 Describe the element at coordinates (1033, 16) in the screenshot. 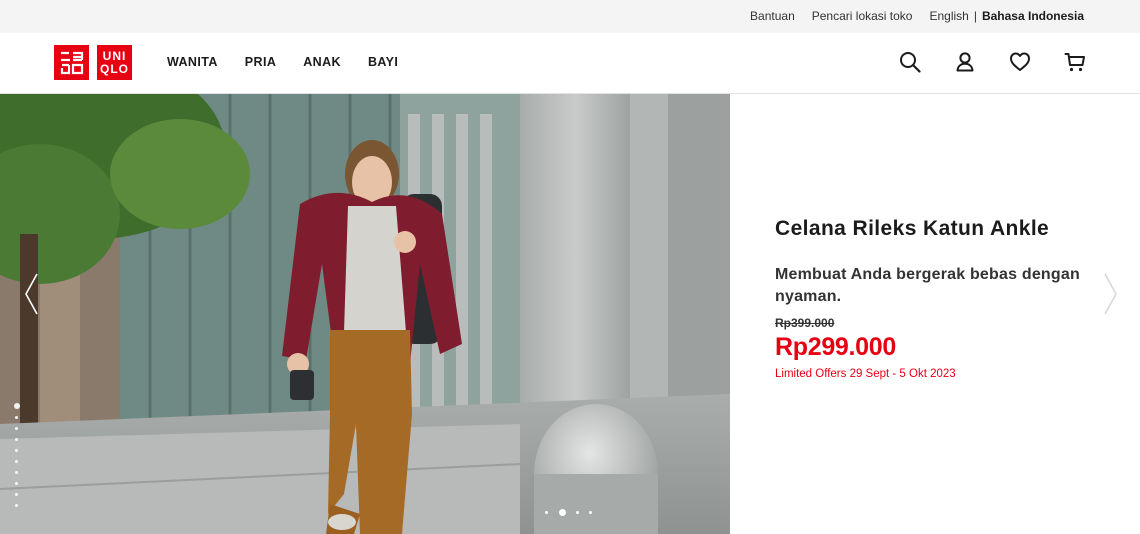

I see `lang-indonesia-link: Bahasa Indonesia` at that location.